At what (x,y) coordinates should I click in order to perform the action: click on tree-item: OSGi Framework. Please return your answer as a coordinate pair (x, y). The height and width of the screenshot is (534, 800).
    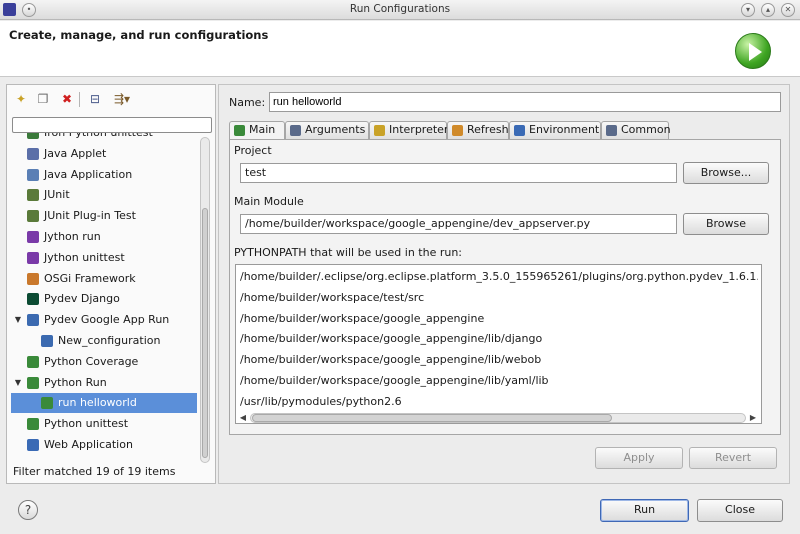
    Looking at the image, I should click on (104, 279).